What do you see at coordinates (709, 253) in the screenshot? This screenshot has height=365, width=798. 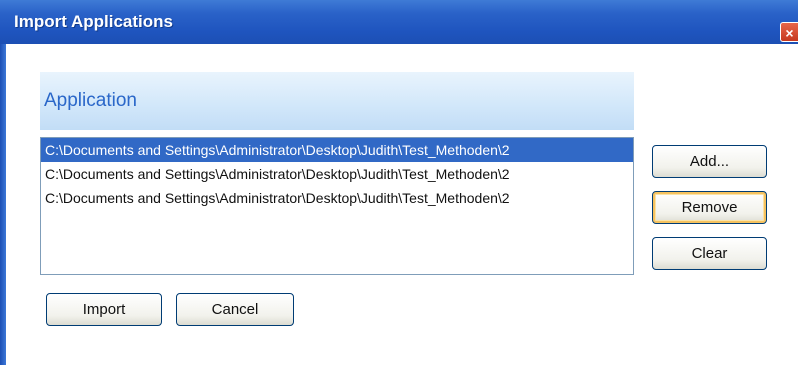 I see `clear-button: Clear` at bounding box center [709, 253].